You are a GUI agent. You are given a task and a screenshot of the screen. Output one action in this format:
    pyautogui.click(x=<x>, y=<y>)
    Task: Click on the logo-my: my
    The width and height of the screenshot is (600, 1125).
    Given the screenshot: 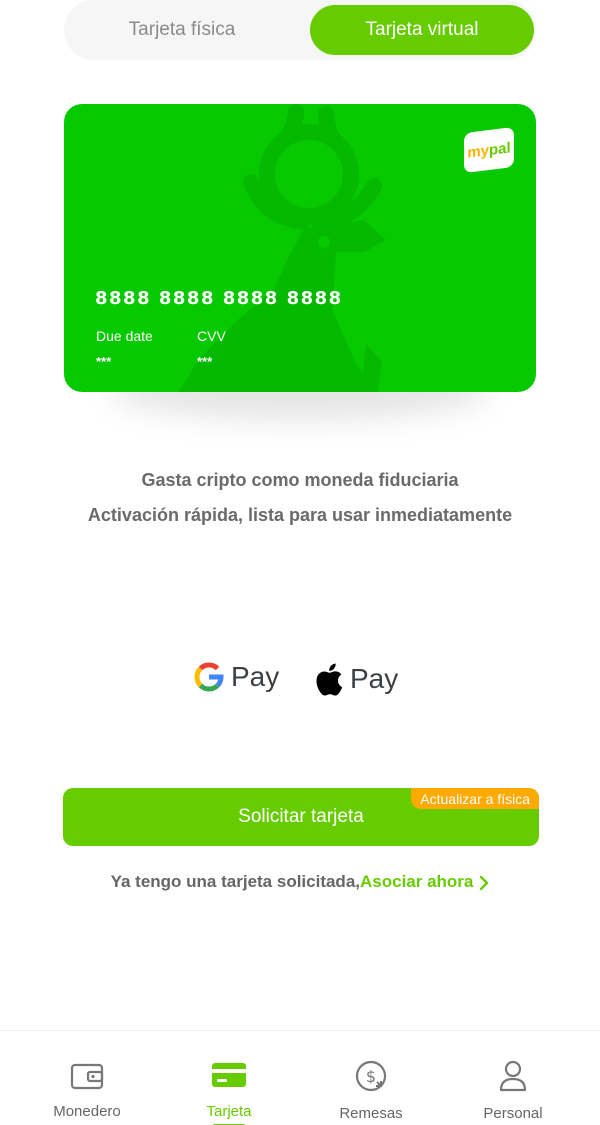 What is the action you would take?
    pyautogui.click(x=478, y=151)
    